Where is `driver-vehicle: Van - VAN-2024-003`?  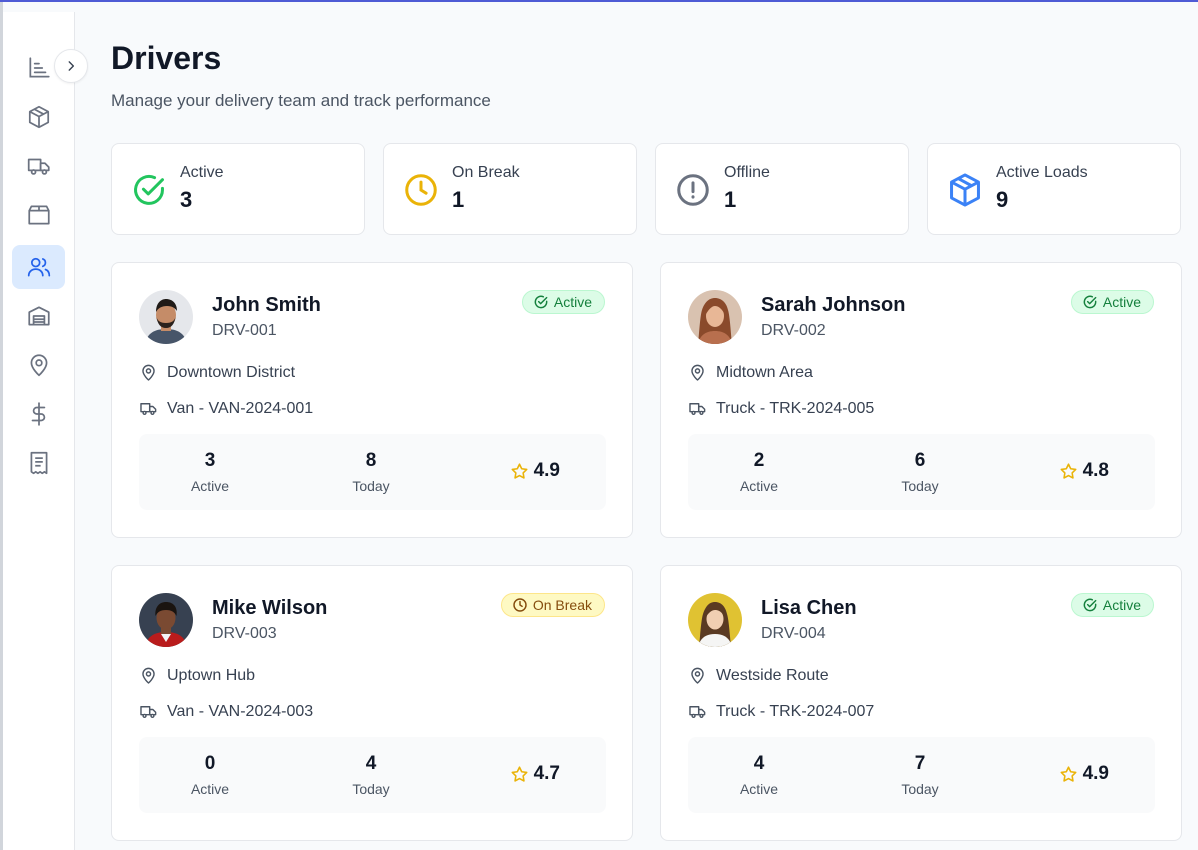
driver-vehicle: Van - VAN-2024-003 is located at coordinates (226, 711).